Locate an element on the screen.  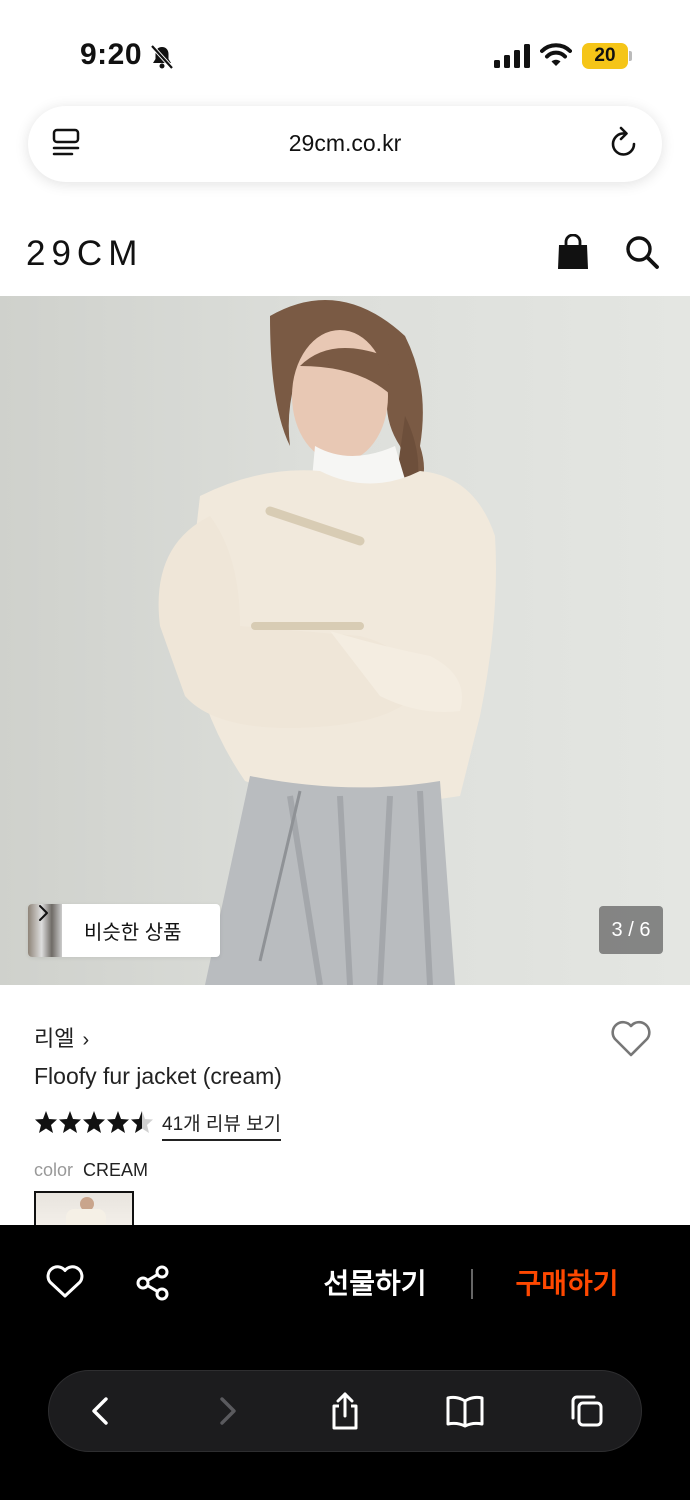
color-swatch-cream is located at coordinates (84, 1208).